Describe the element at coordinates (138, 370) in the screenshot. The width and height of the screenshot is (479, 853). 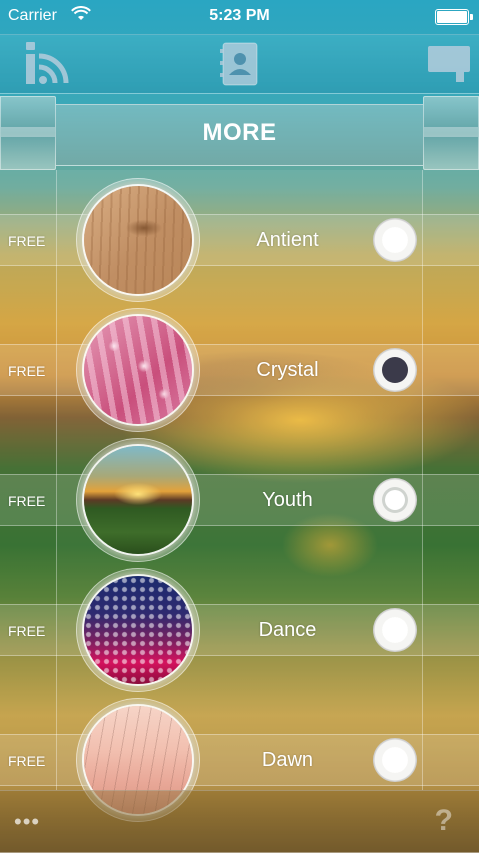
I see `crystal-thumbnail` at that location.